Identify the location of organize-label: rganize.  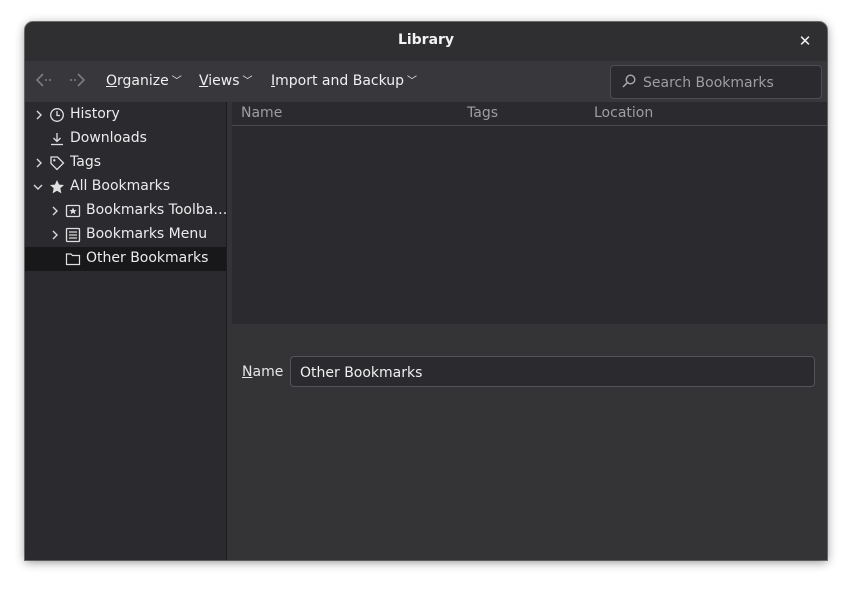
(143, 81).